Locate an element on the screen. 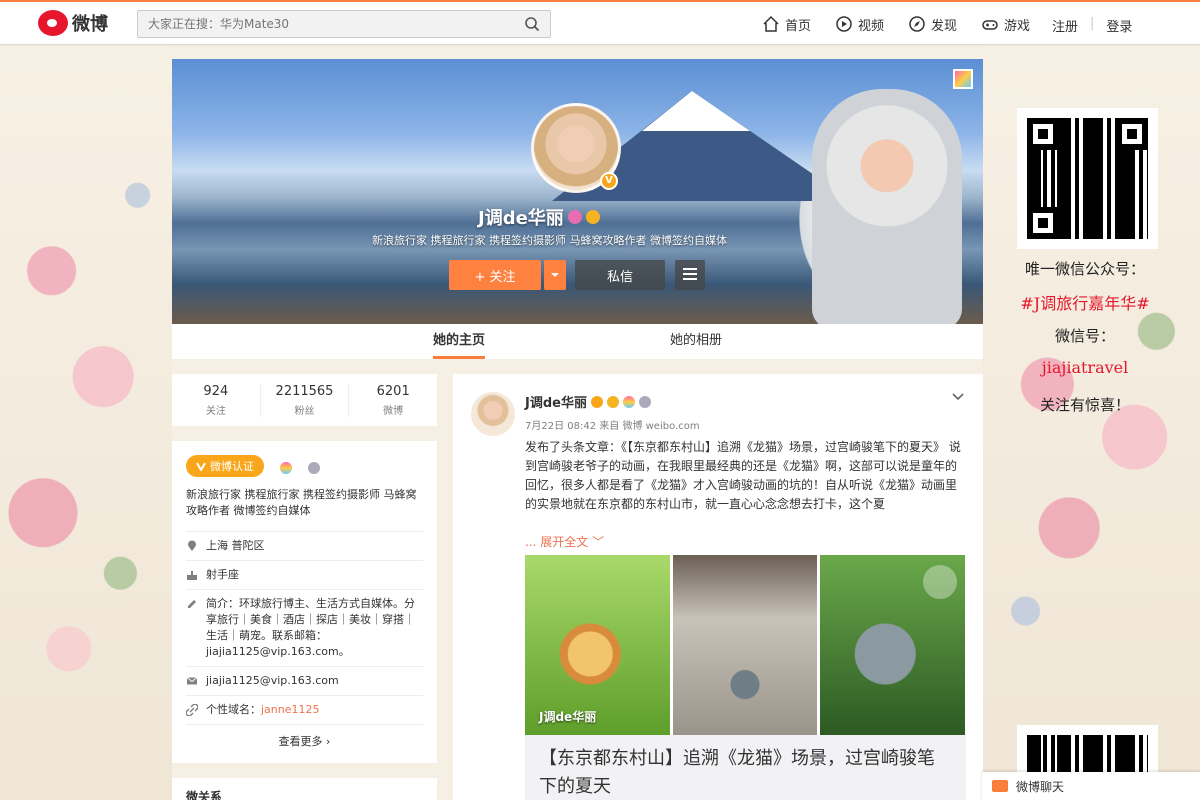  stat-posts-label: 微博 is located at coordinates (393, 411).